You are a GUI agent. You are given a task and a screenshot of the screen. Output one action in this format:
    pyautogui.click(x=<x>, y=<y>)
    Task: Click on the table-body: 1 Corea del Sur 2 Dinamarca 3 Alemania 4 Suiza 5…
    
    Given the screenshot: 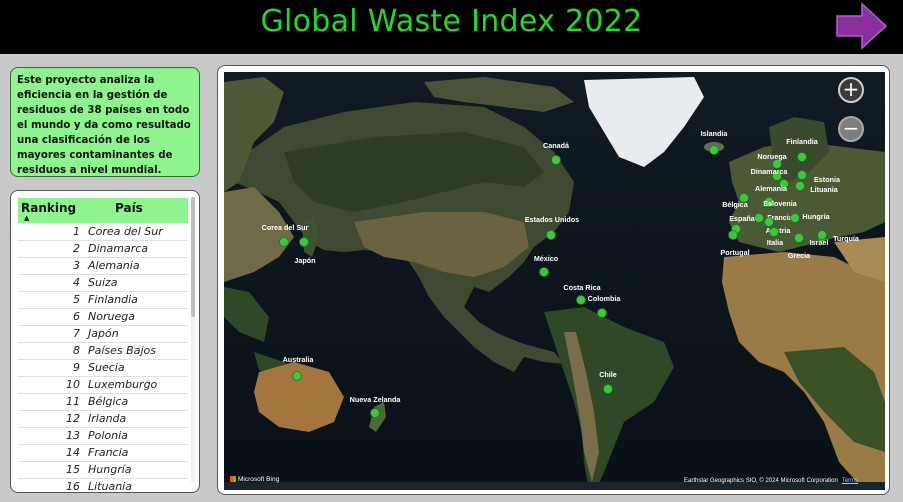 What is the action you would take?
    pyautogui.click(x=103, y=358)
    